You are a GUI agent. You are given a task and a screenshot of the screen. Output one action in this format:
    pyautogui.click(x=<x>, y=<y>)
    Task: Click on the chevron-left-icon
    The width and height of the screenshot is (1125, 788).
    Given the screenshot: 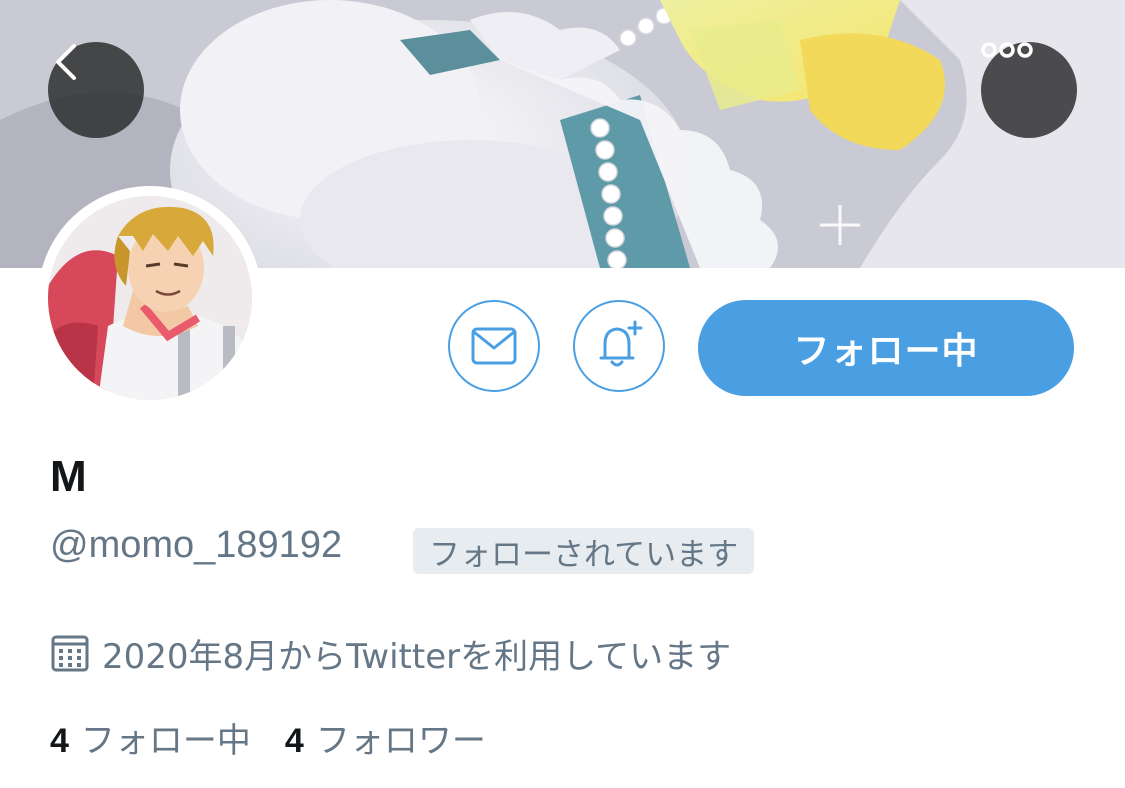 What is the action you would take?
    pyautogui.click(x=66, y=62)
    